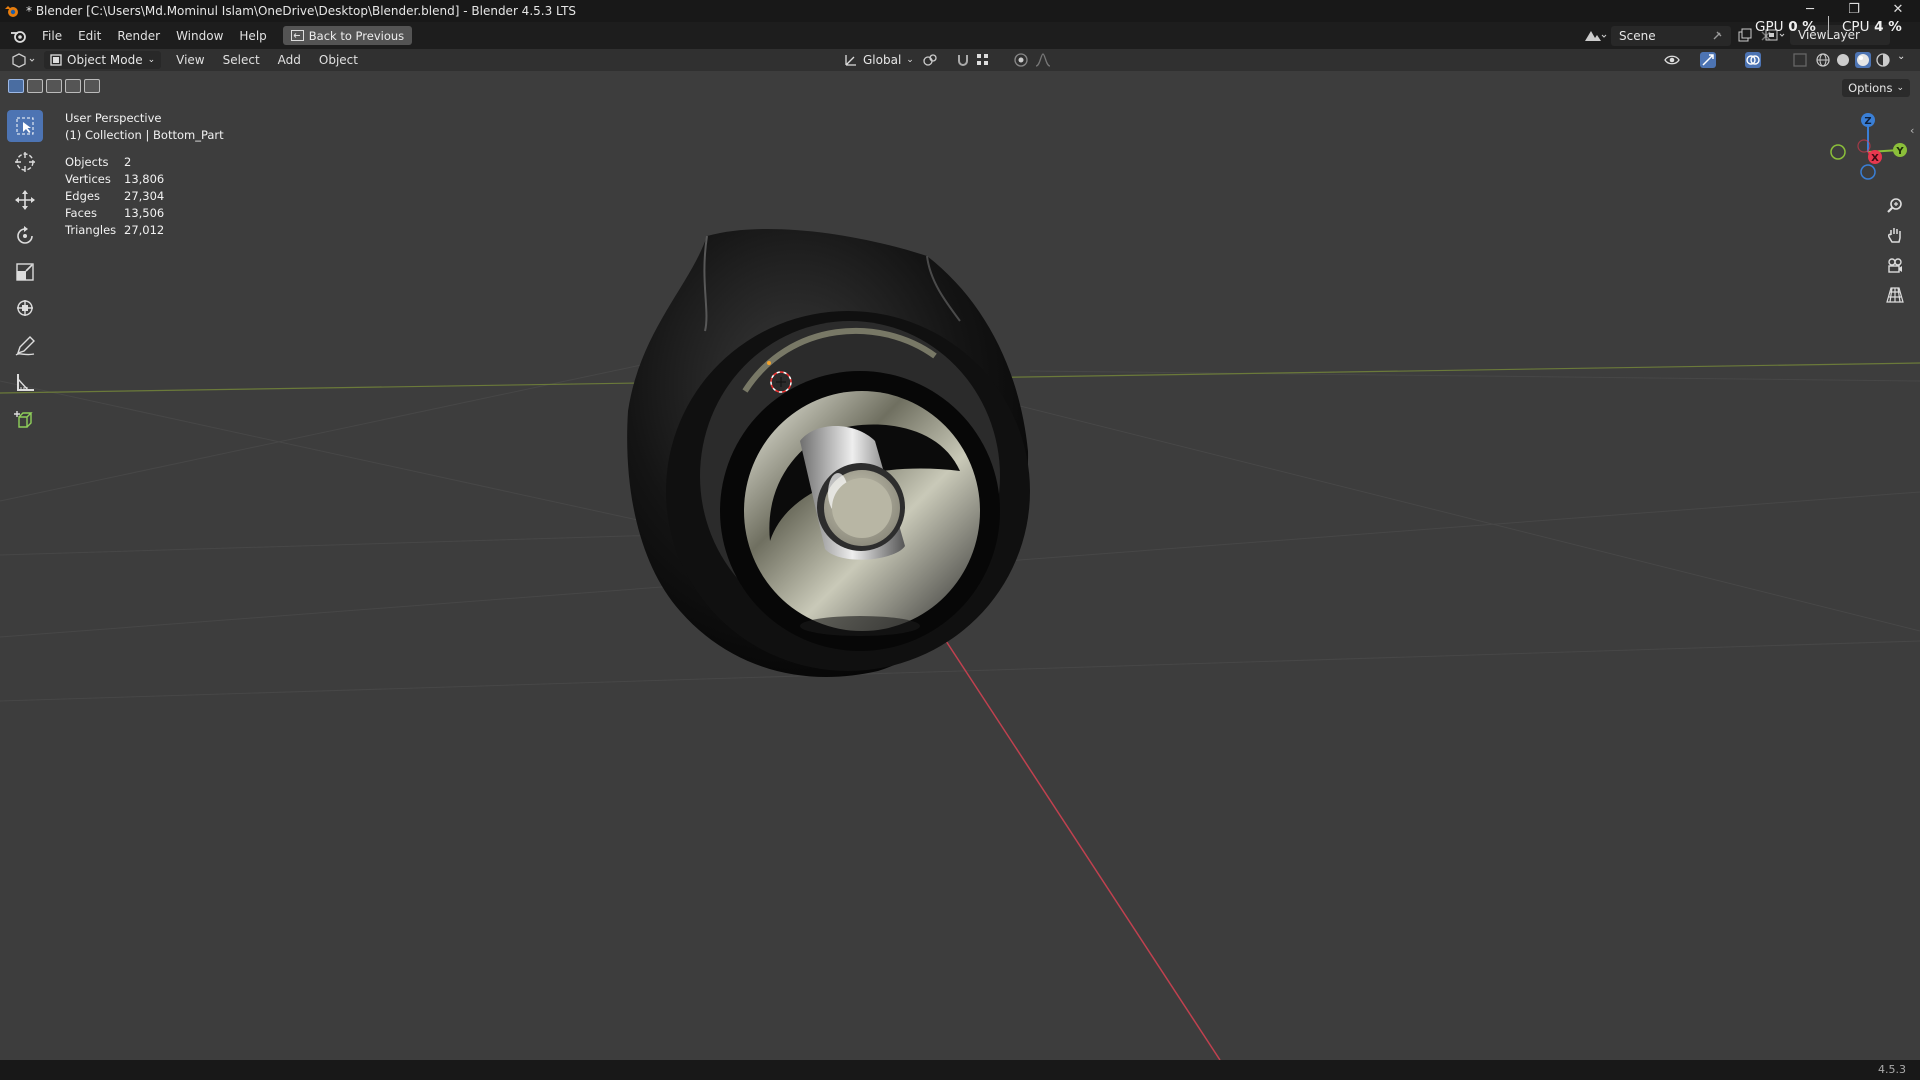 The width and height of the screenshot is (1920, 1080). What do you see at coordinates (25, 236) in the screenshot?
I see `rotate-tool` at bounding box center [25, 236].